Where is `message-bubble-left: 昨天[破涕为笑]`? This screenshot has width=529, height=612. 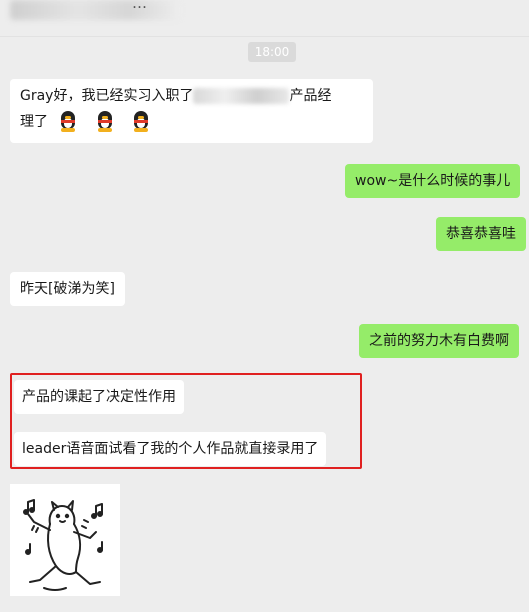
message-bubble-left: 昨天[破涕为笑] is located at coordinates (67, 289).